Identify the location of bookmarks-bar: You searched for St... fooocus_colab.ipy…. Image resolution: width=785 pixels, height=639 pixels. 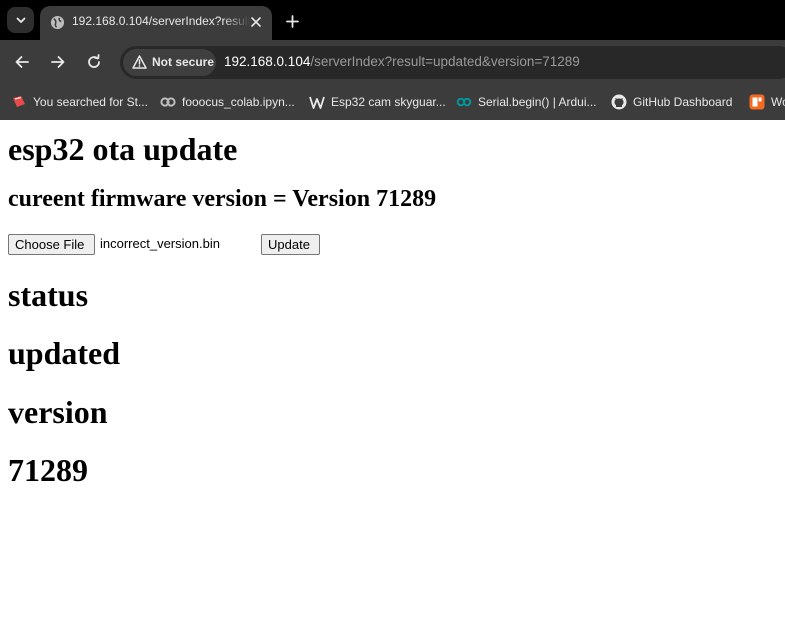
(392, 102).